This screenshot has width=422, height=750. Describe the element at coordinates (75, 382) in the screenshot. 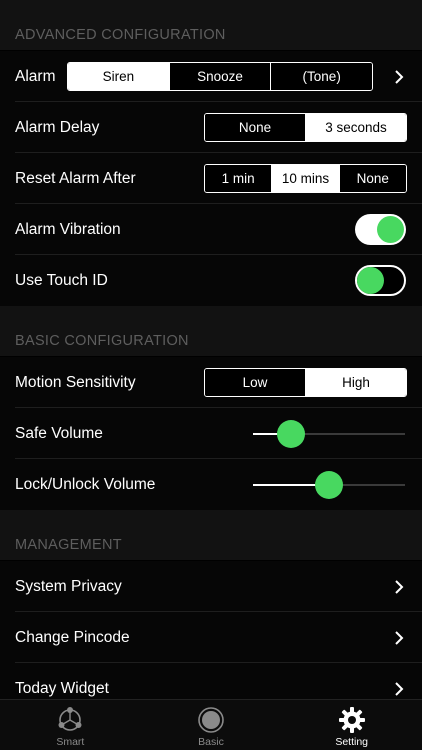

I see `motion-sensitivity-label: Motion Sensitivity` at that location.